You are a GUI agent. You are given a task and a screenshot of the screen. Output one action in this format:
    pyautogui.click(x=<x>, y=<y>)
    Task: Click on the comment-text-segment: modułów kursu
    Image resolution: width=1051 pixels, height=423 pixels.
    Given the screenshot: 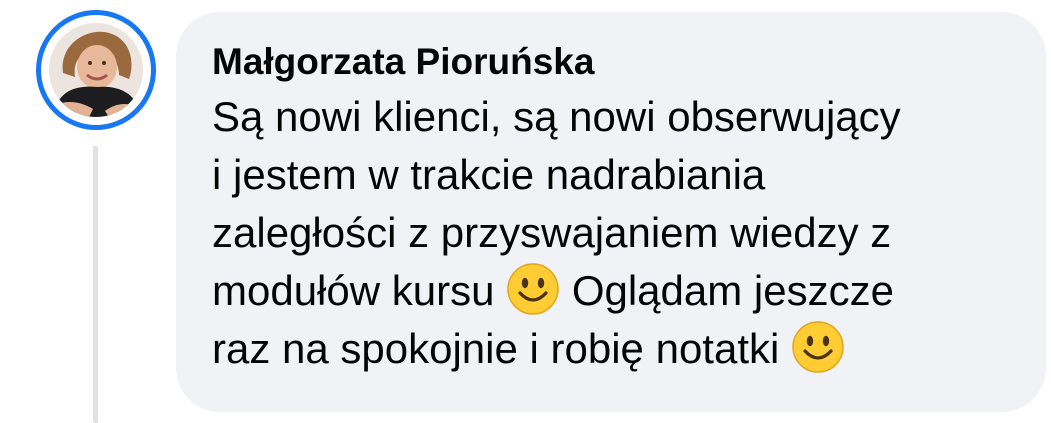 What is the action you would take?
    pyautogui.click(x=353, y=290)
    